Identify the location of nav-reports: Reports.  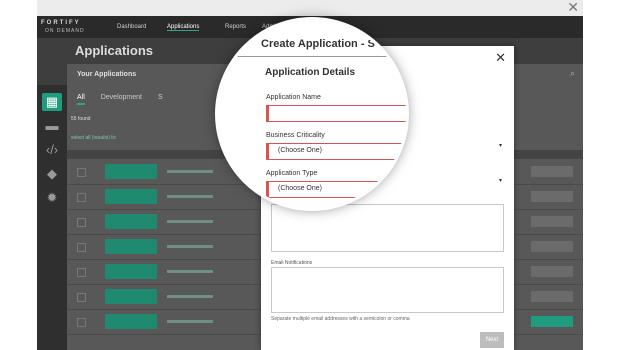
(235, 27).